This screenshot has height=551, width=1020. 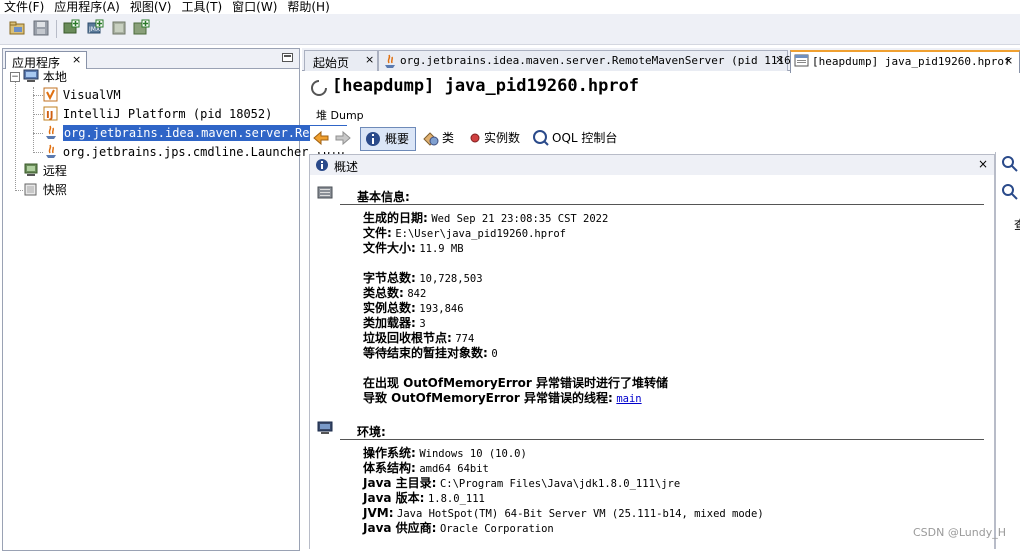 I want to click on info-row-file: 文件: E:\User\java_pid19260.hprof, so click(x=464, y=234).